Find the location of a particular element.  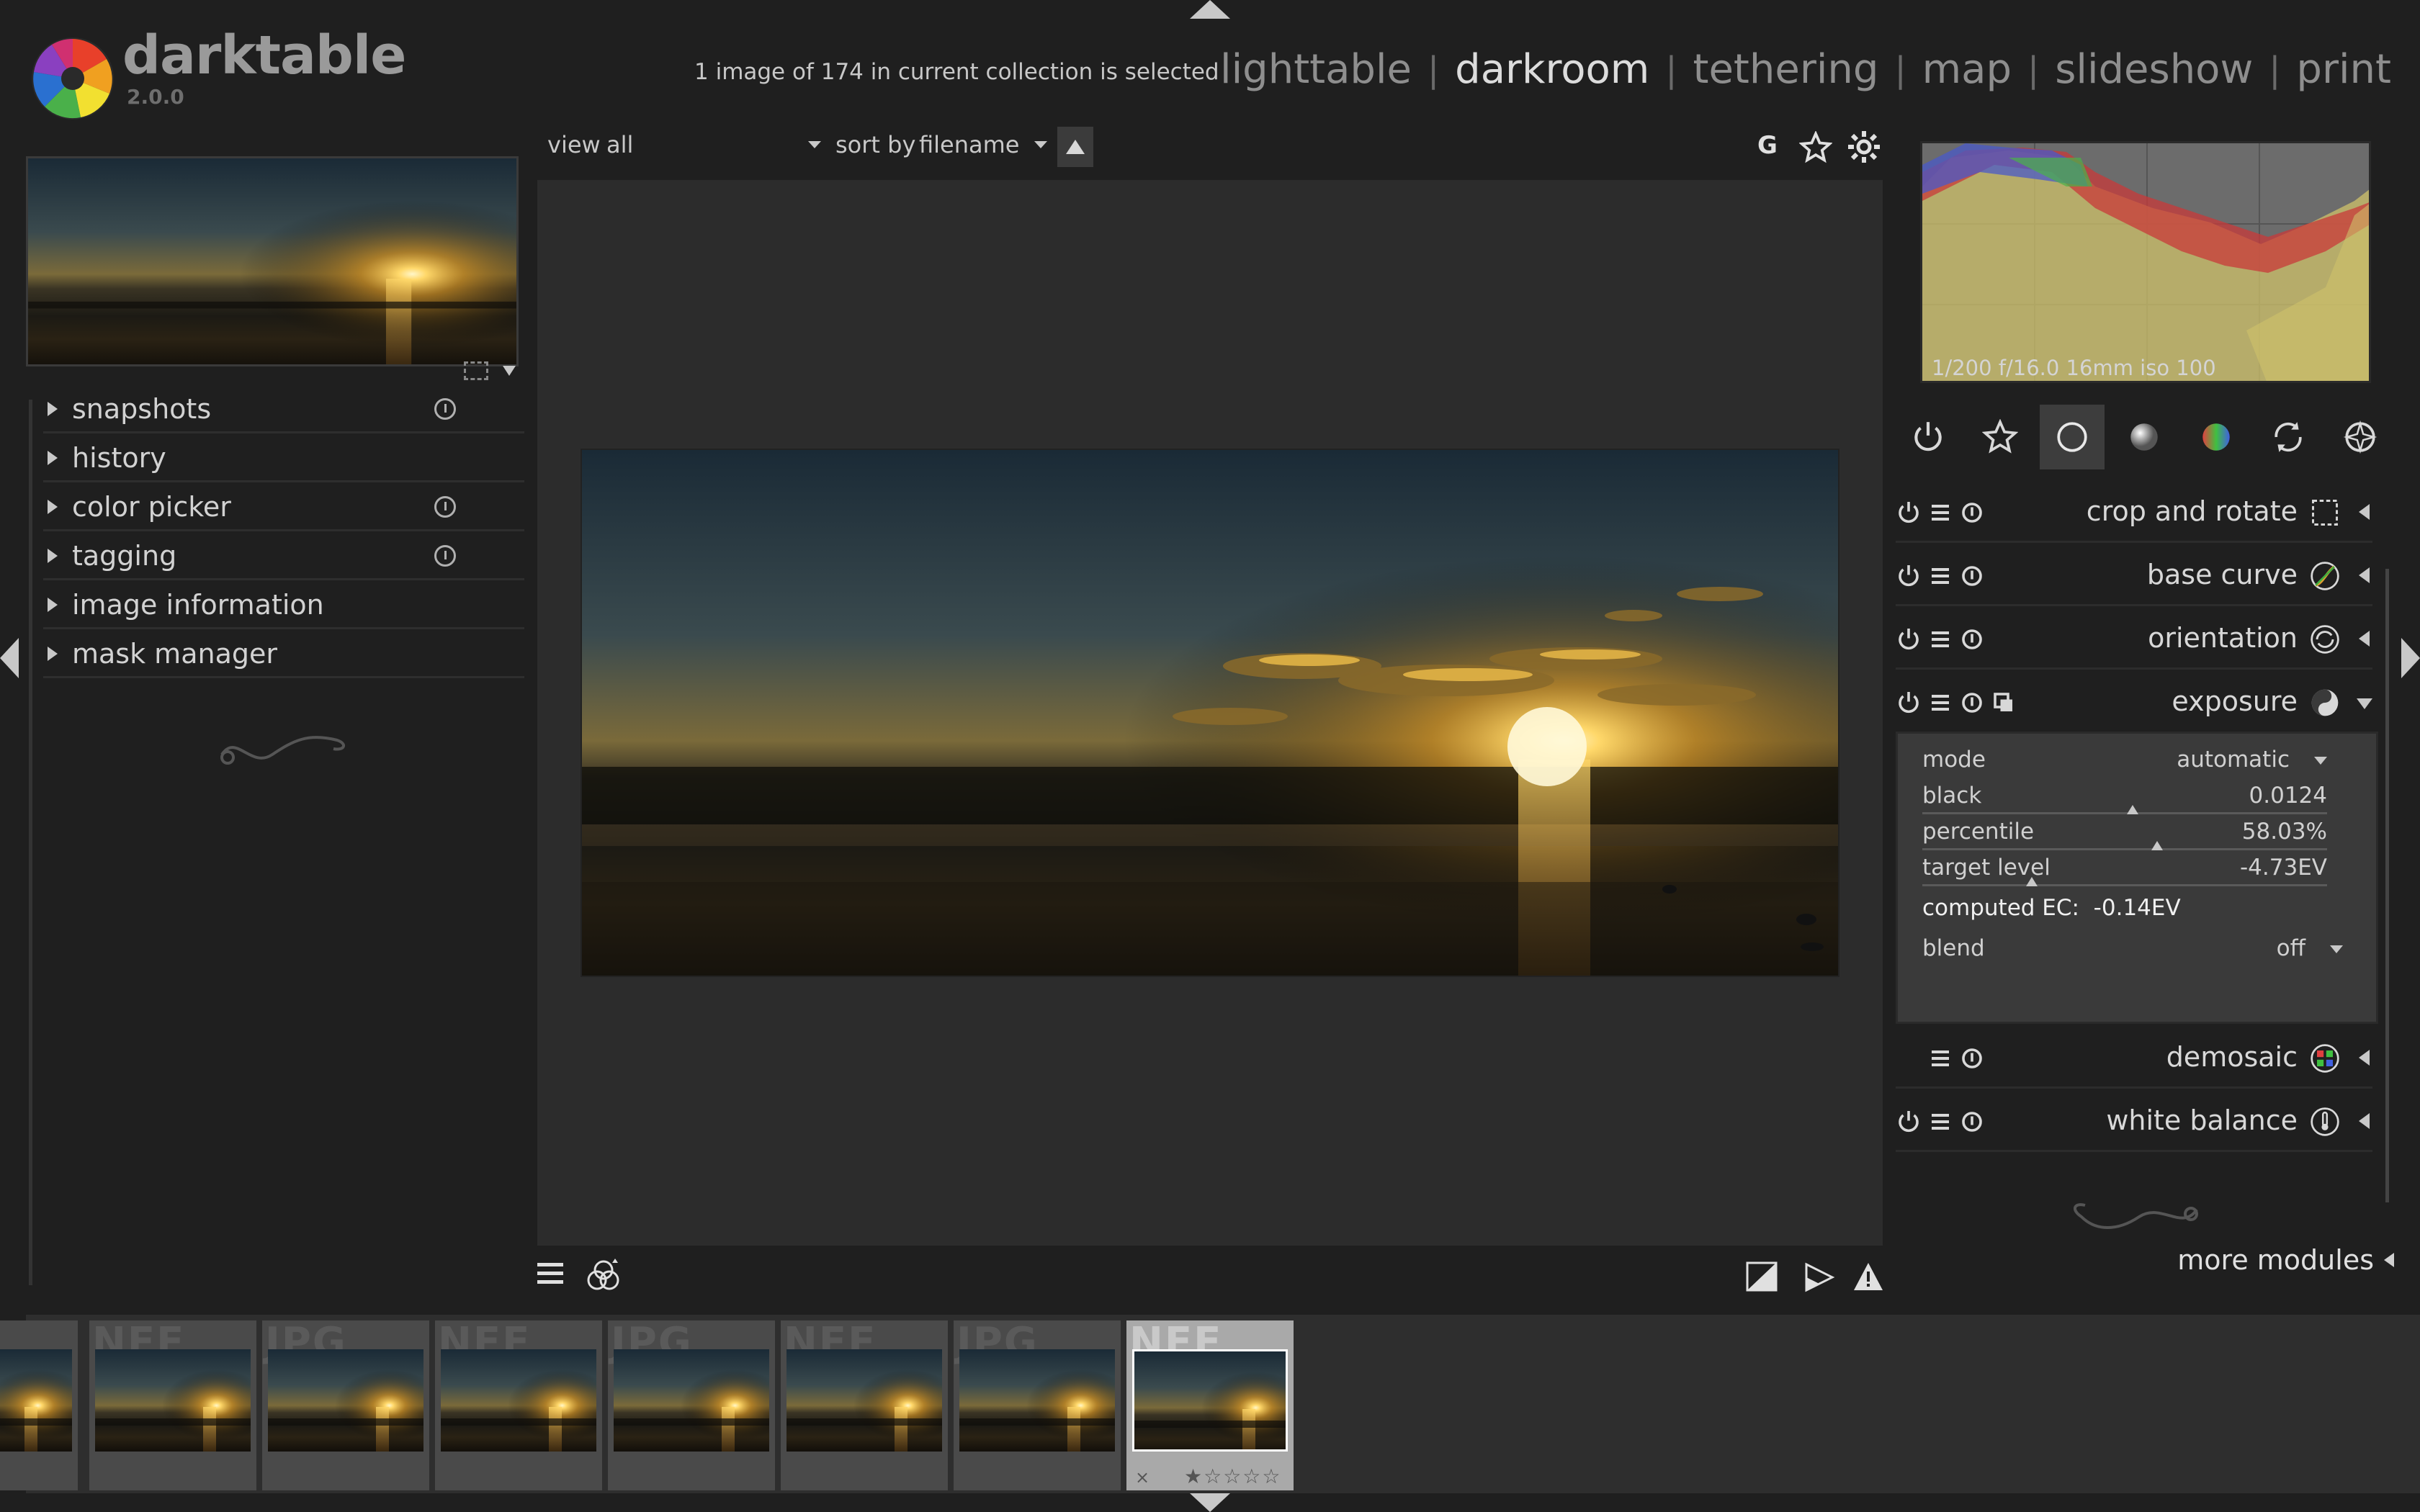

blend-dropdown-icon is located at coordinates (2336, 949).